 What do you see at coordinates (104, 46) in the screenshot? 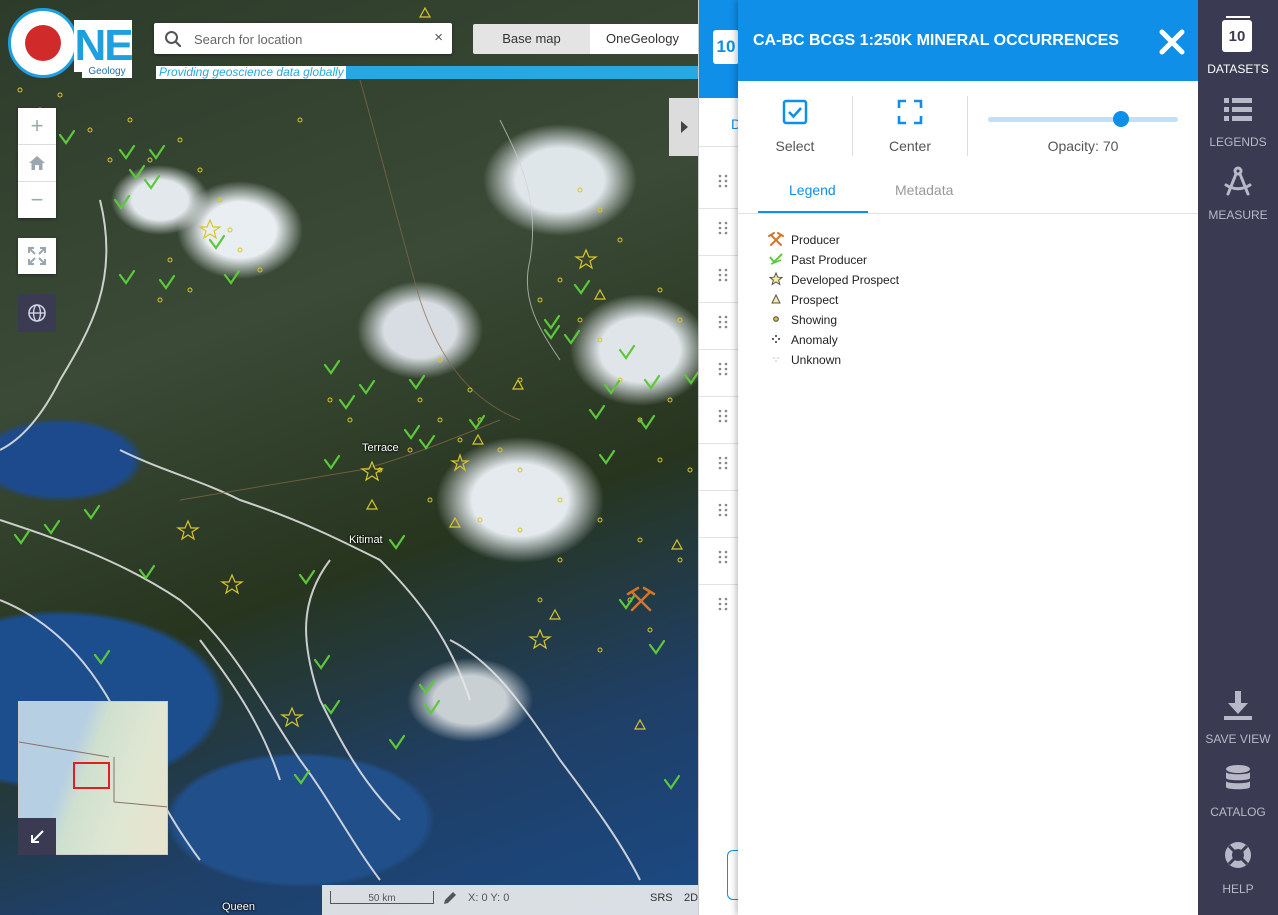
I see `logo-letters: NE` at bounding box center [104, 46].